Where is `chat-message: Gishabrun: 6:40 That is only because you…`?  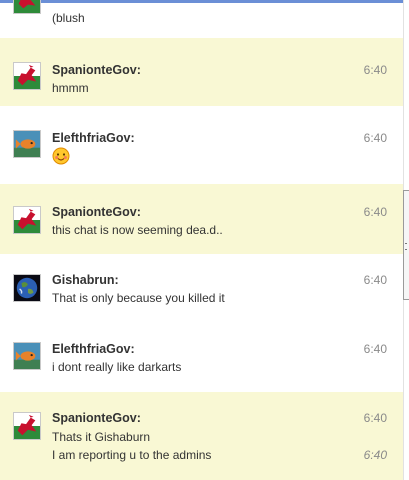 chat-message: Gishabrun: 6:40 That is only because you… is located at coordinates (201, 288).